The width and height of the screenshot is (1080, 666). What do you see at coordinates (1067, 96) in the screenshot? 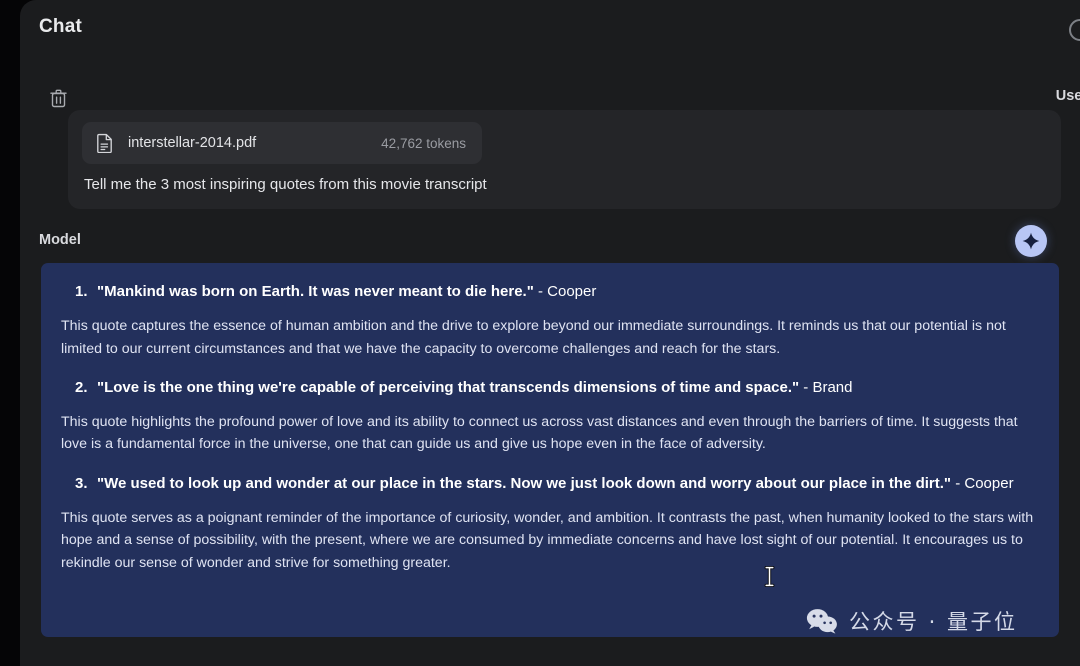
I see `role-label-user: User` at bounding box center [1067, 96].